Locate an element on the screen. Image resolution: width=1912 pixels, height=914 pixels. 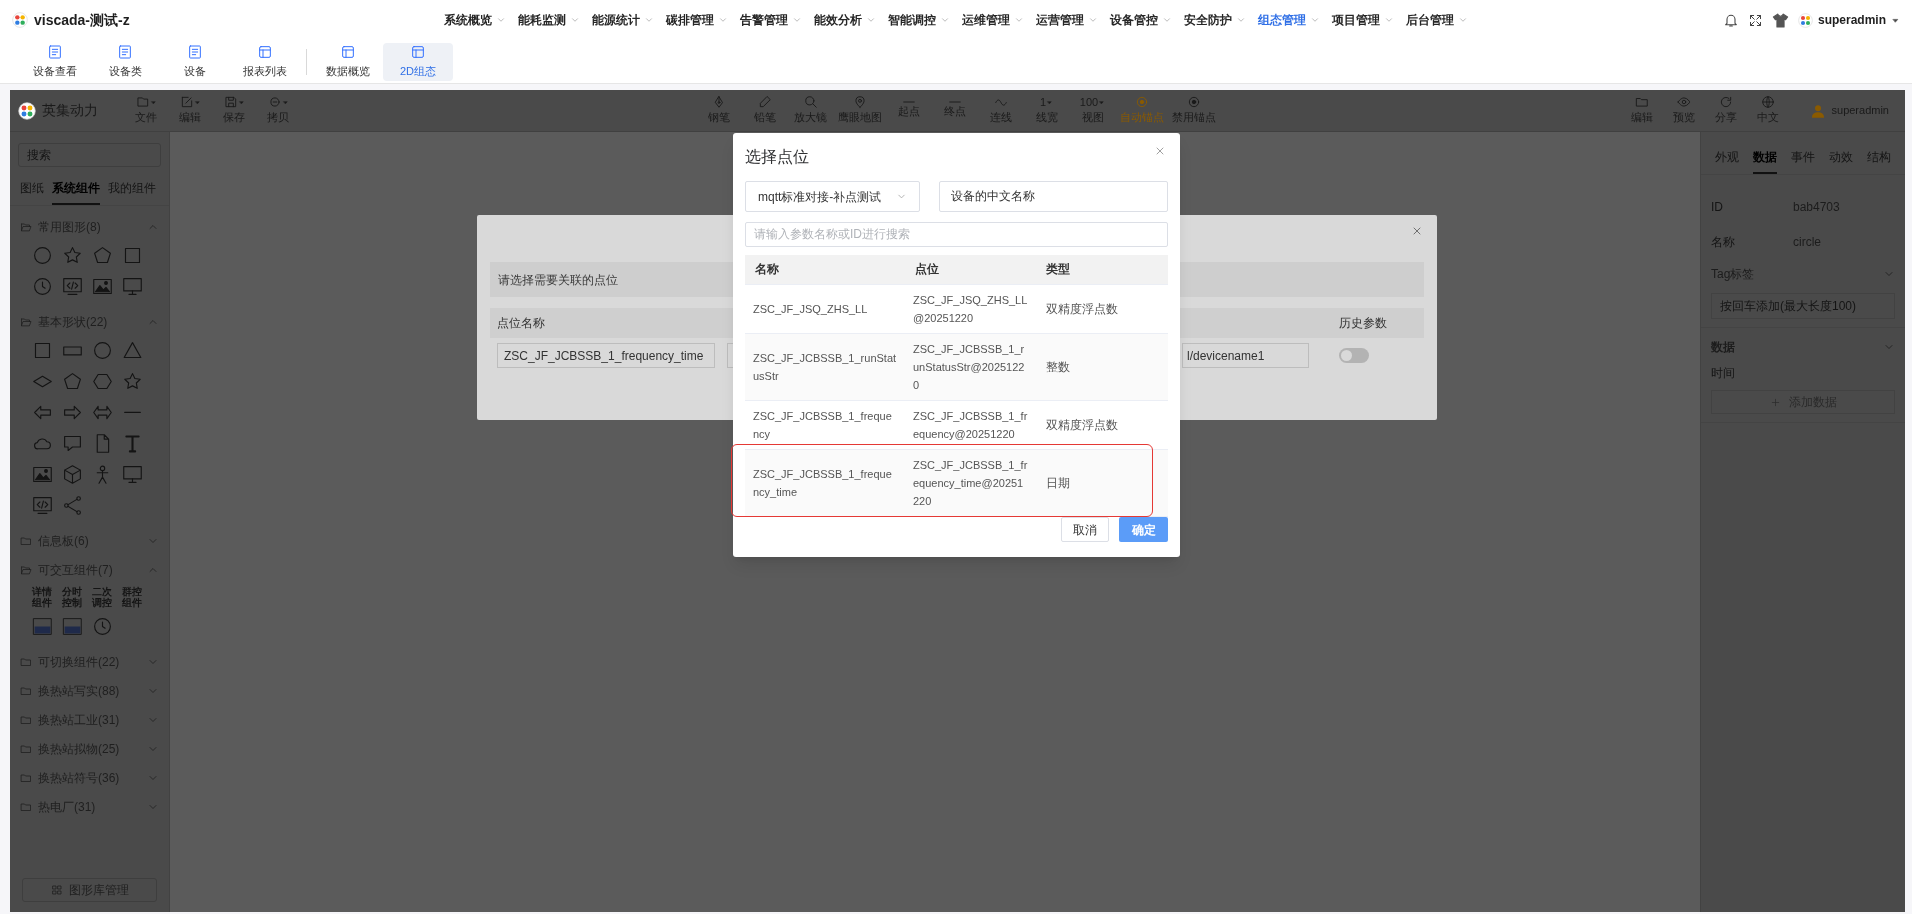
bell-icon is located at coordinates (1731, 20).